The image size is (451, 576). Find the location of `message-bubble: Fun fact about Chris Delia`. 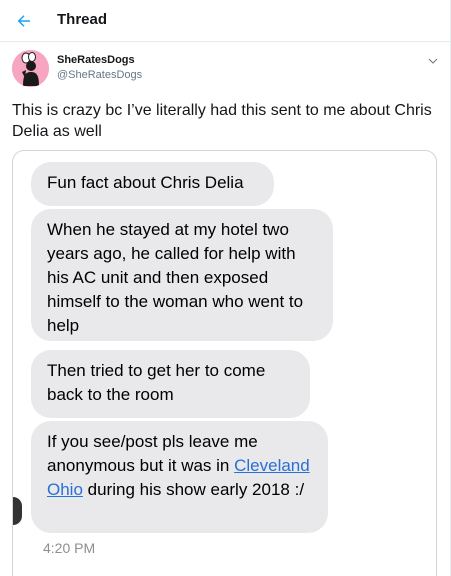

message-bubble: Fun fact about Chris Delia is located at coordinates (152, 184).